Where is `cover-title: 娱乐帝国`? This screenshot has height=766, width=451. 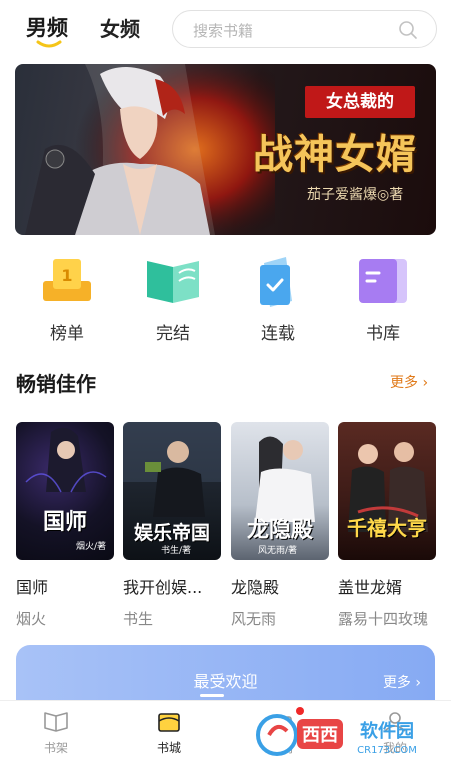
cover-title: 娱乐帝国 is located at coordinates (171, 533).